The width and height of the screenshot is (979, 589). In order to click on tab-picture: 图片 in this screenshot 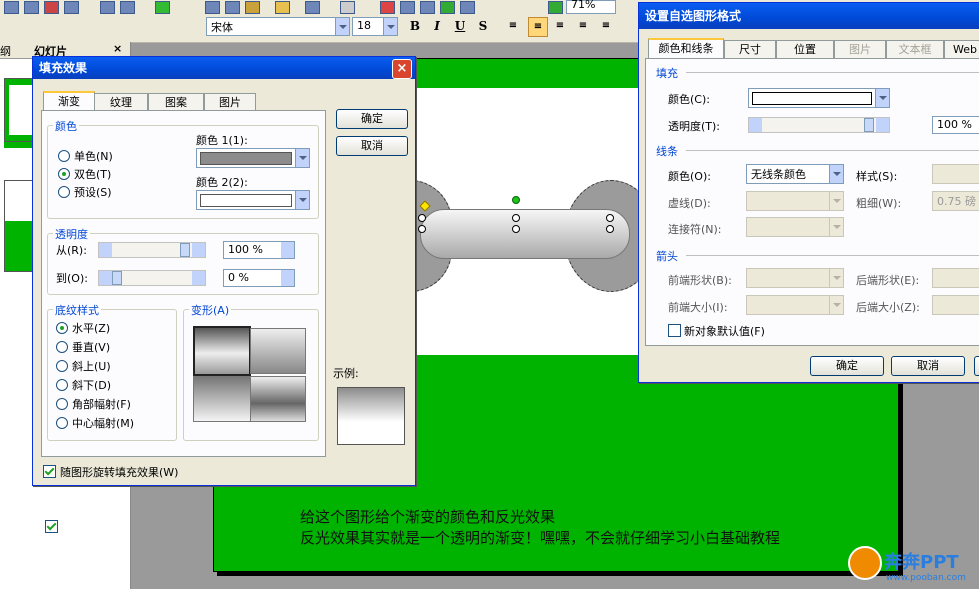, I will do `click(230, 102)`.